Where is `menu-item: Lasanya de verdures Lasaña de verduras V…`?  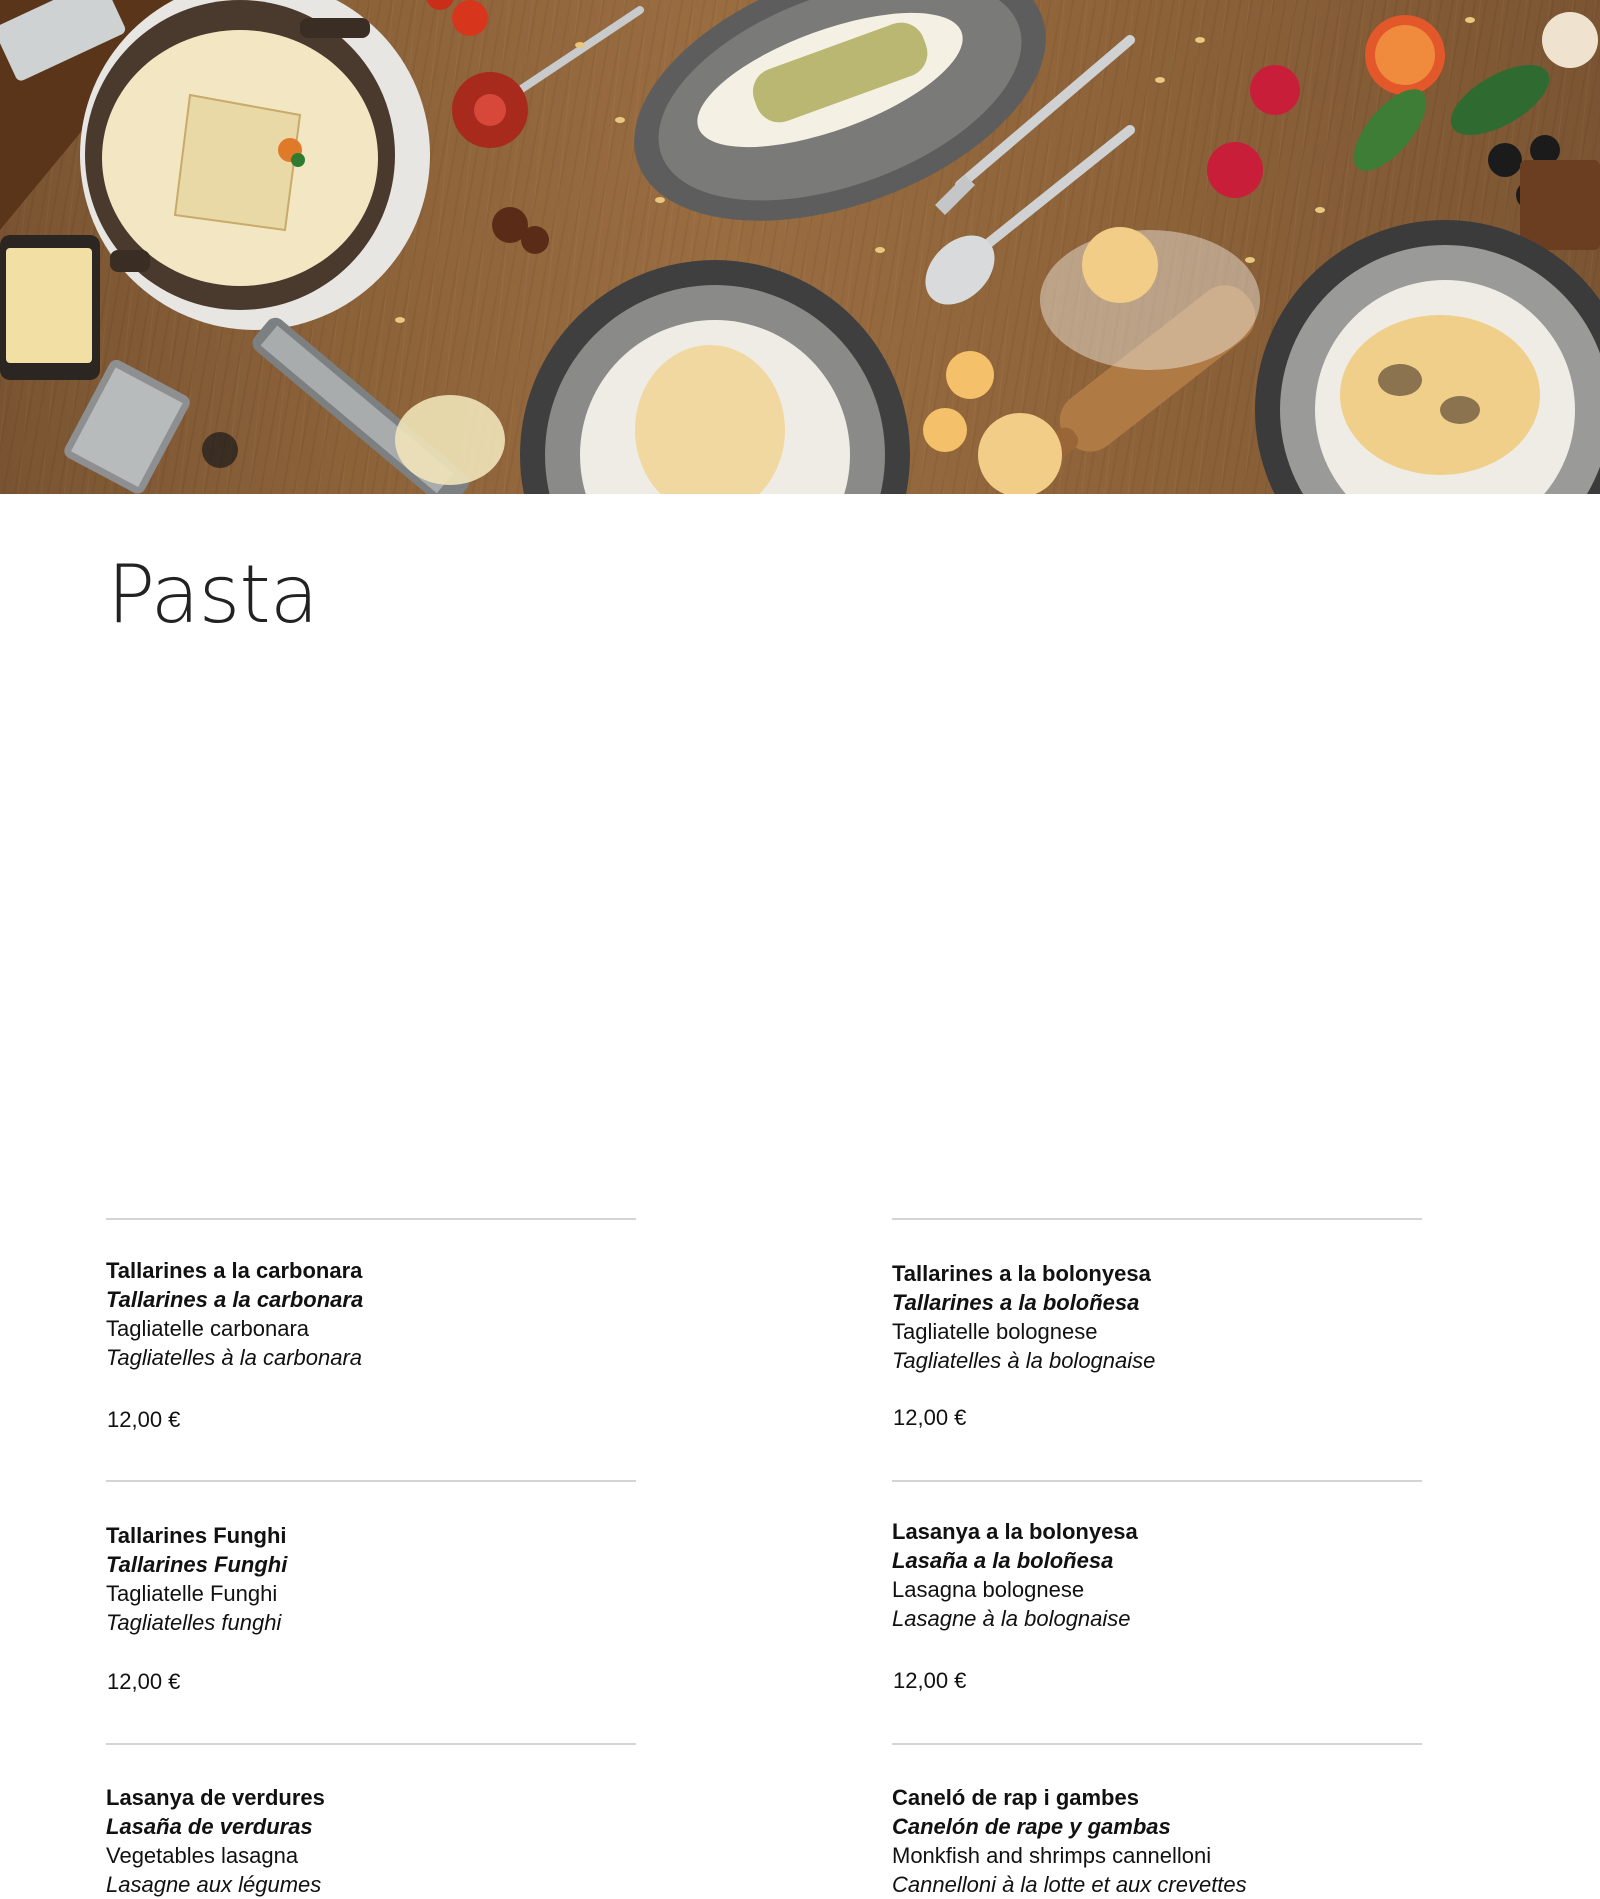 menu-item: Lasanya de verdures Lasaña de verduras V… is located at coordinates (371, 1820).